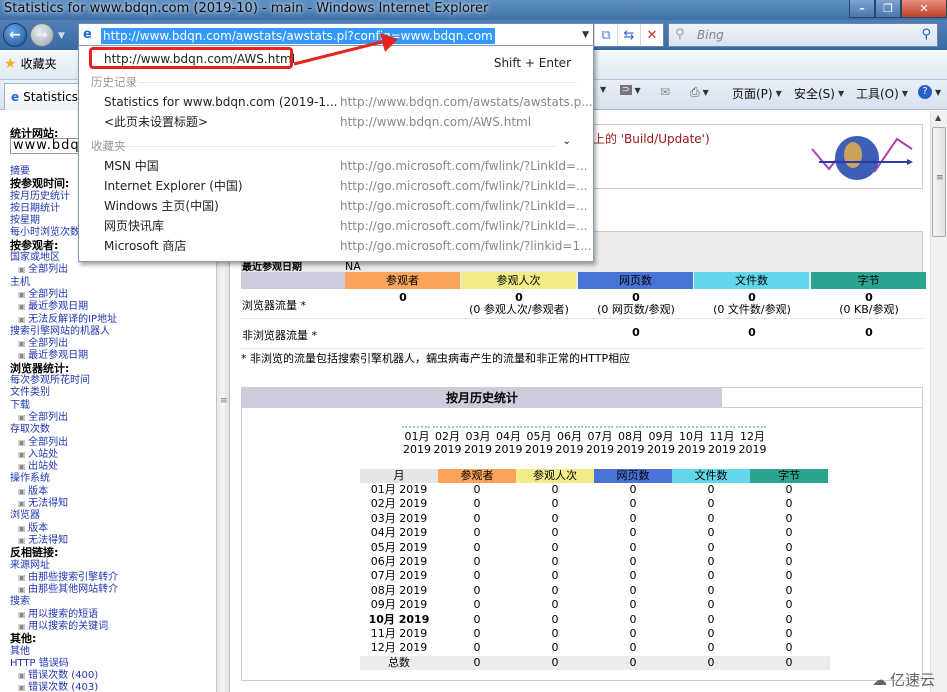 Image resolution: width=947 pixels, height=692 pixels. Describe the element at coordinates (819, 93) in the screenshot. I see `safety-menu: 安全(S) ▼` at that location.